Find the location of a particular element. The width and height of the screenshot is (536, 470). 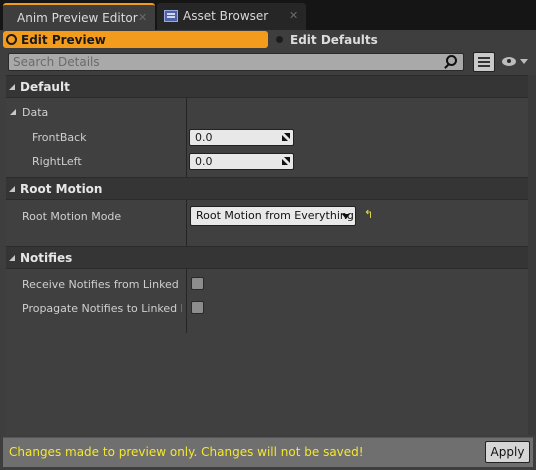

frontback-input: 0.0 is located at coordinates (241, 137).